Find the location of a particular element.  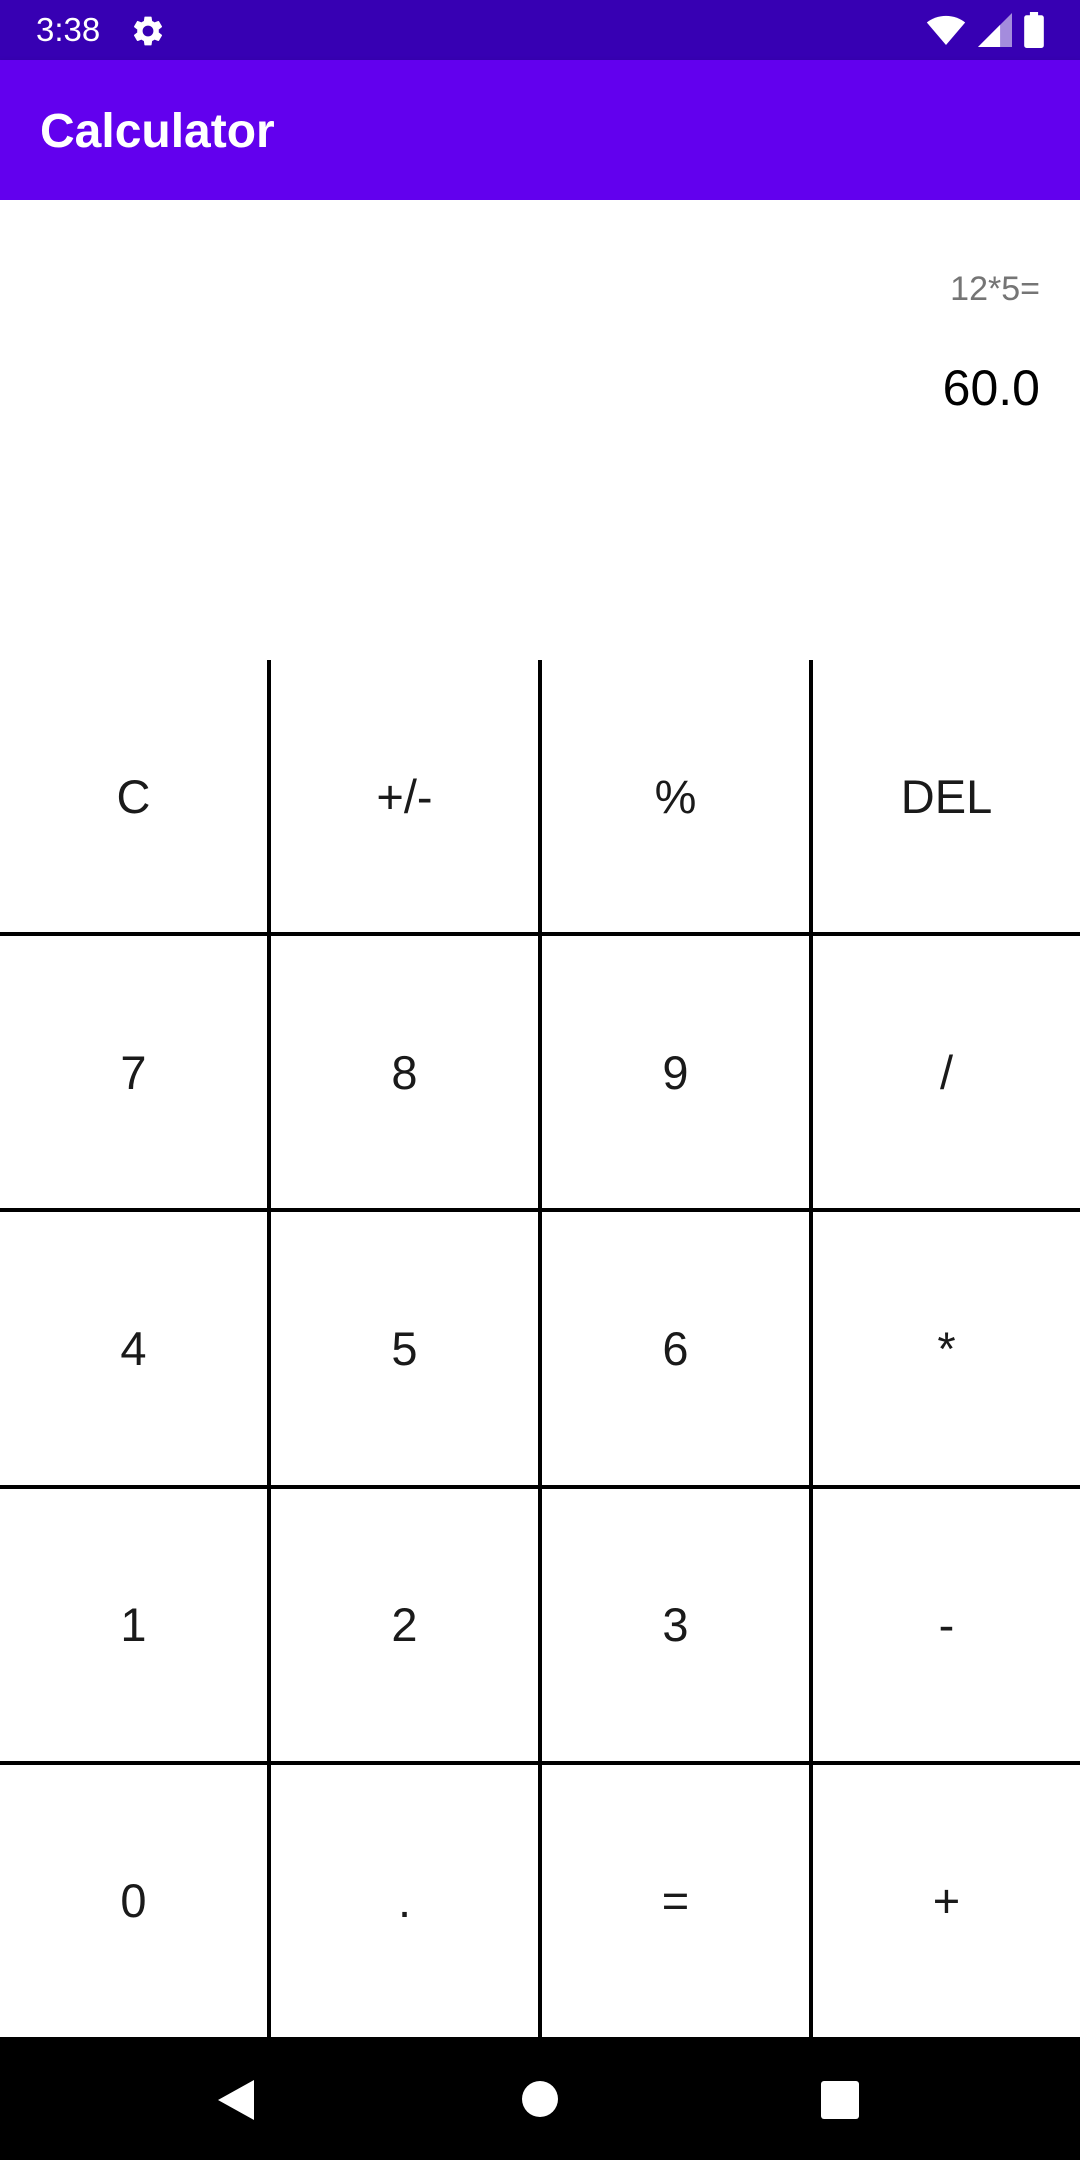

key-add: + is located at coordinates (946, 1900).